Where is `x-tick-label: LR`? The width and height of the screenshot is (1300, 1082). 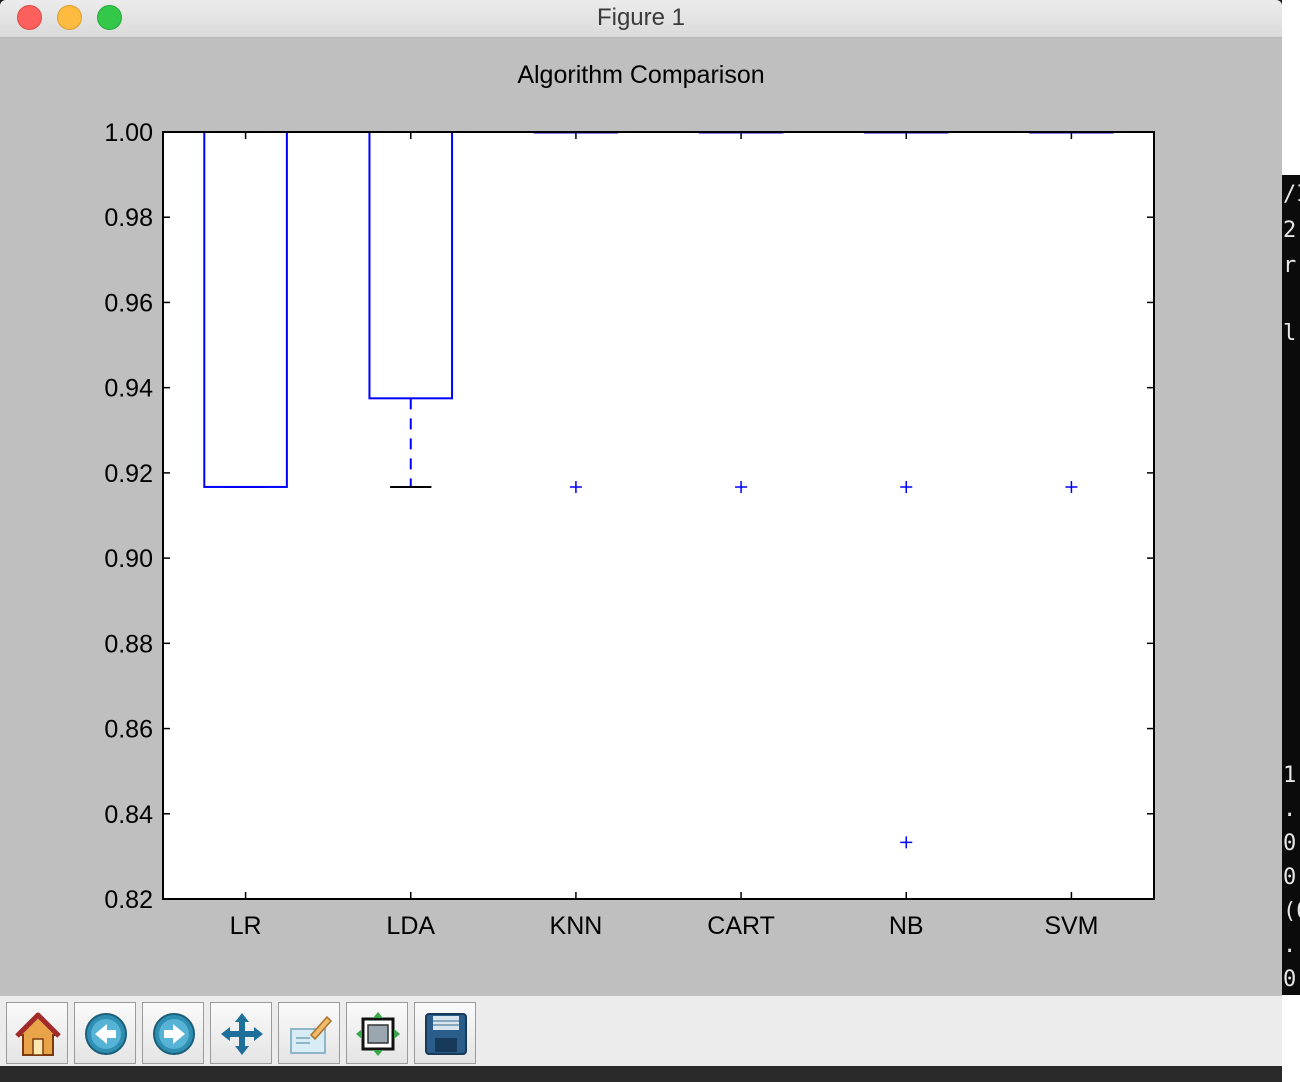 x-tick-label: LR is located at coordinates (246, 926).